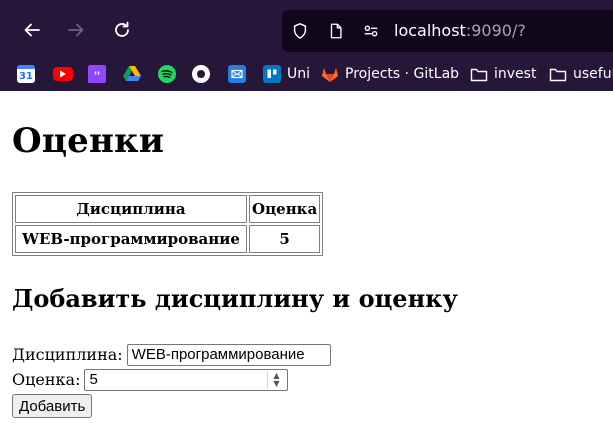 The width and height of the screenshot is (613, 440). I want to click on url-host: localhost, so click(430, 30).